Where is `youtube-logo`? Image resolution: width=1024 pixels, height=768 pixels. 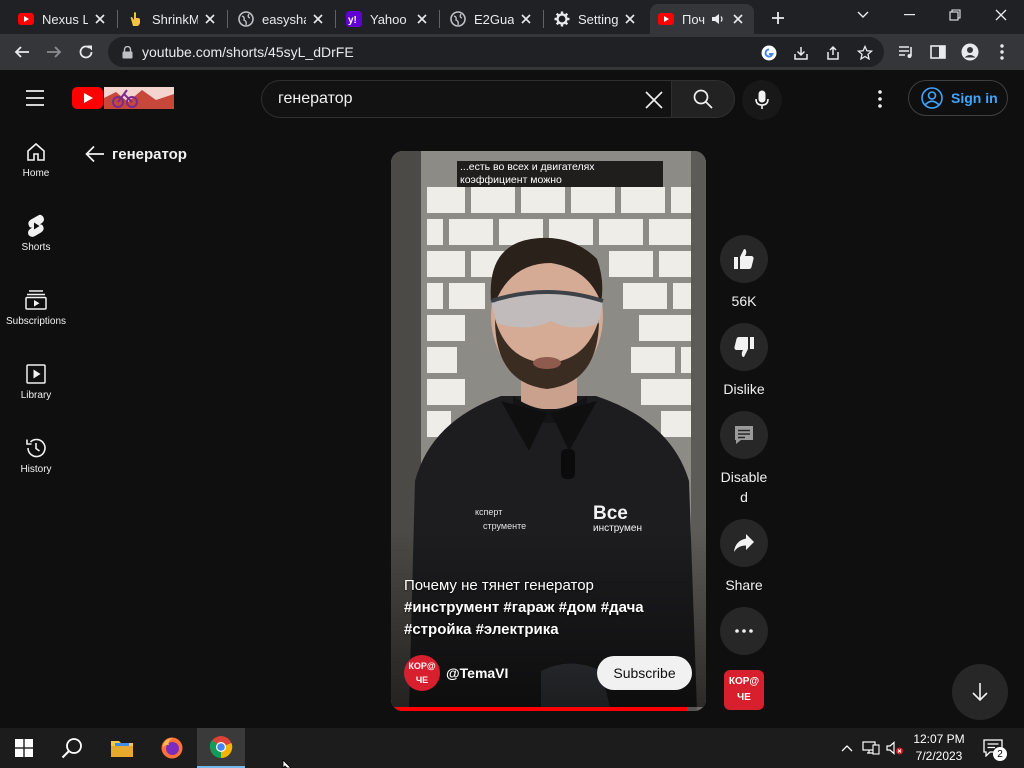
youtube-logo is located at coordinates (123, 98).